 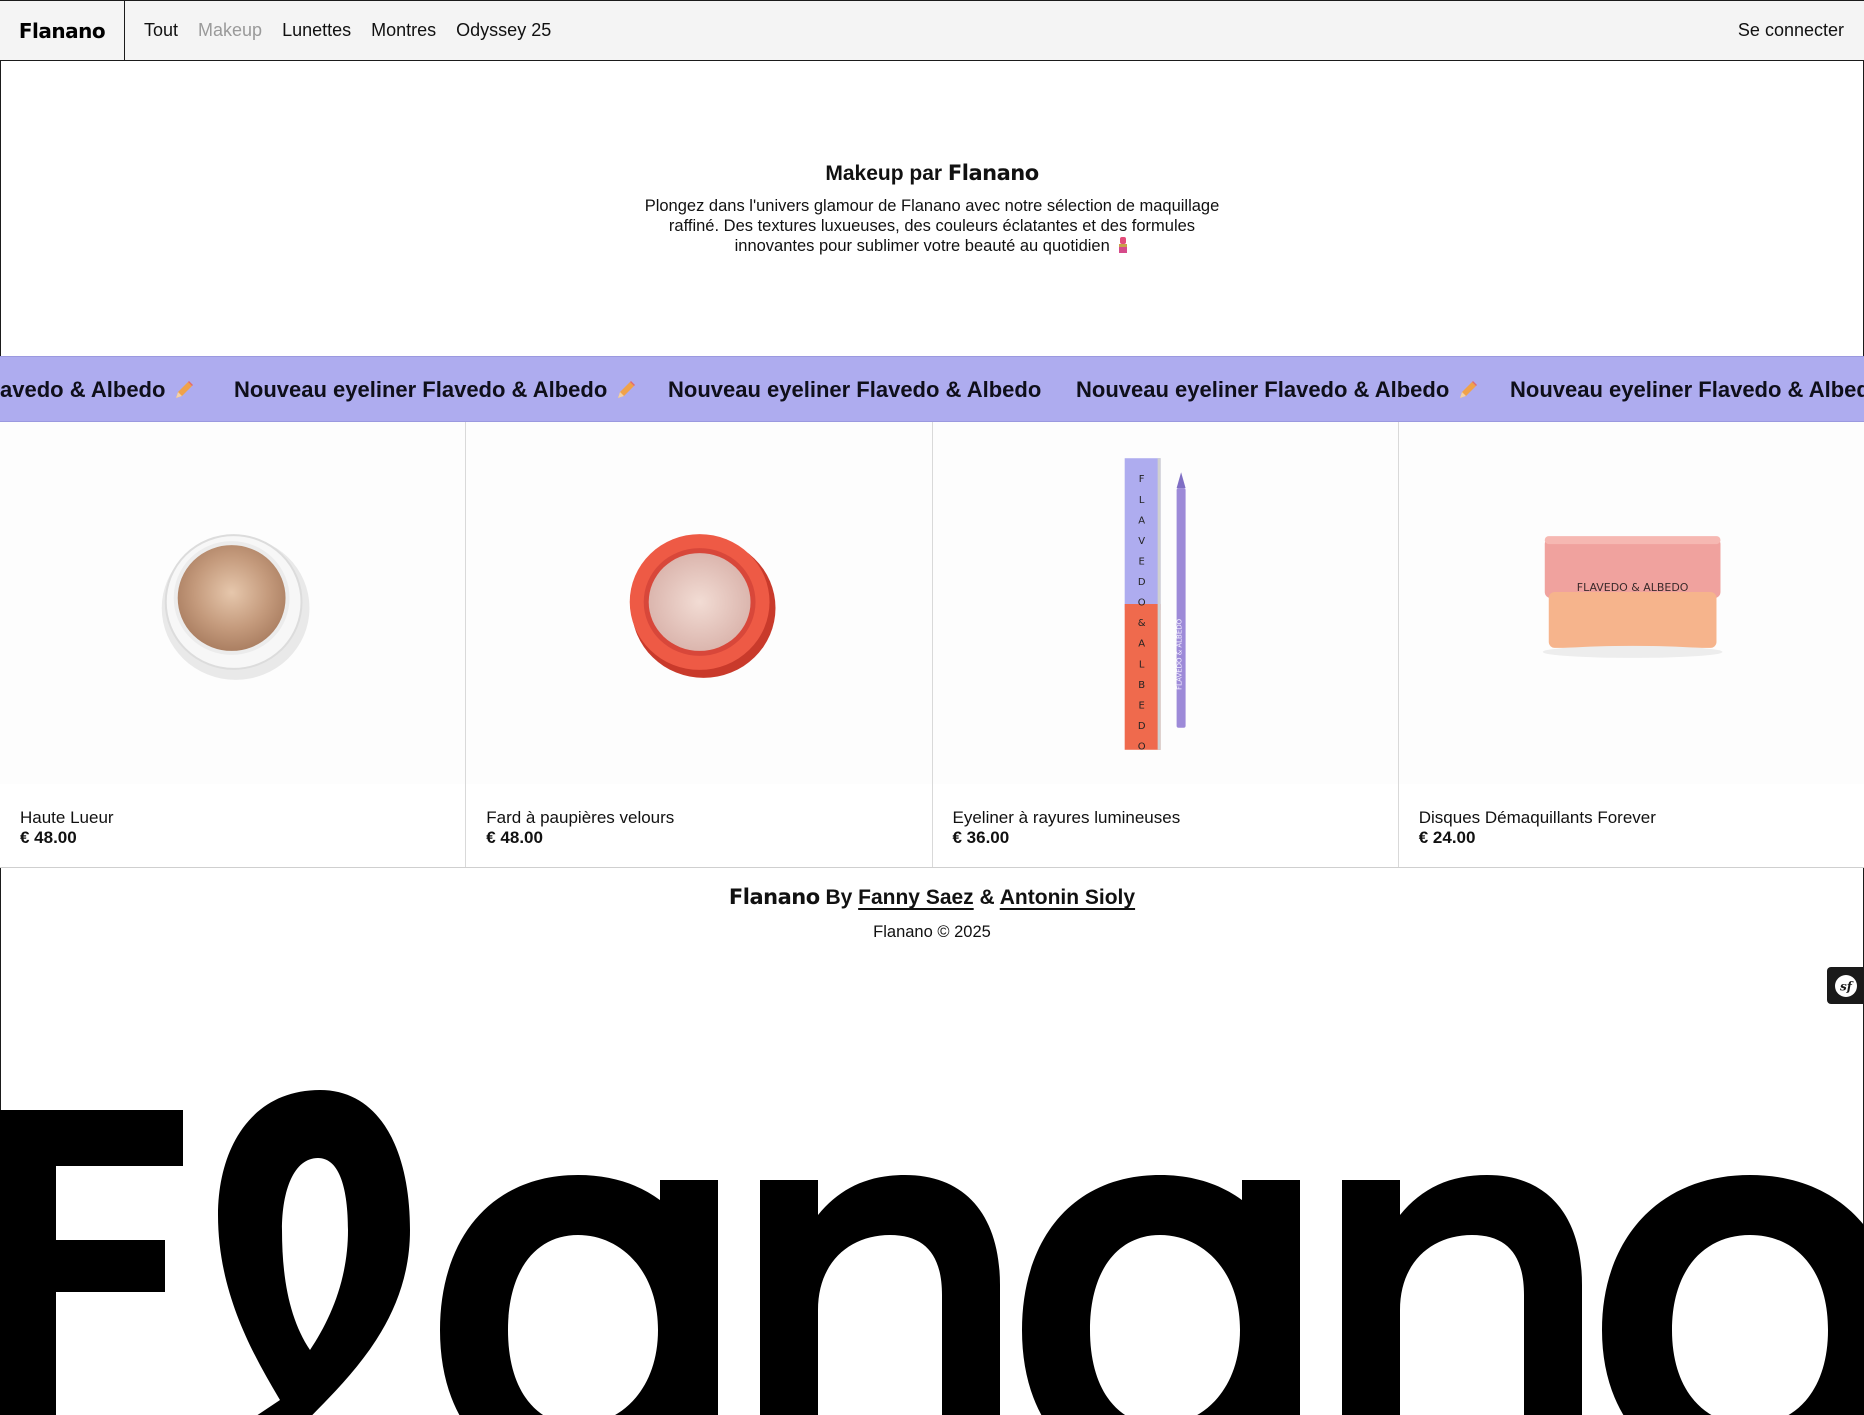 I want to click on pads-jar-image: FLAVEDO & ALBEDO, so click(x=1632, y=597).